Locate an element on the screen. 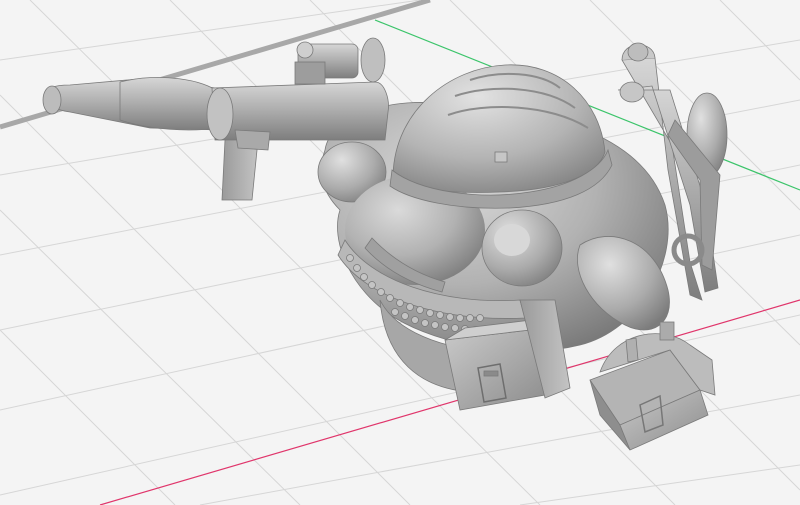 The width and height of the screenshot is (800, 505). chest is located at coordinates (652, 386).